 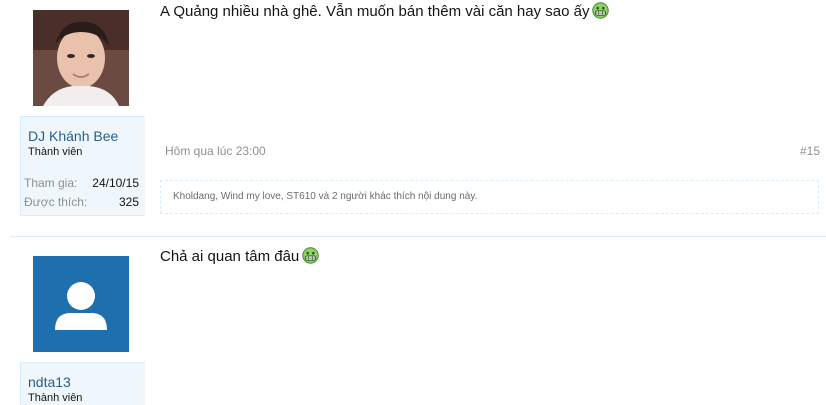 I want to click on post-separator, so click(x=418, y=236).